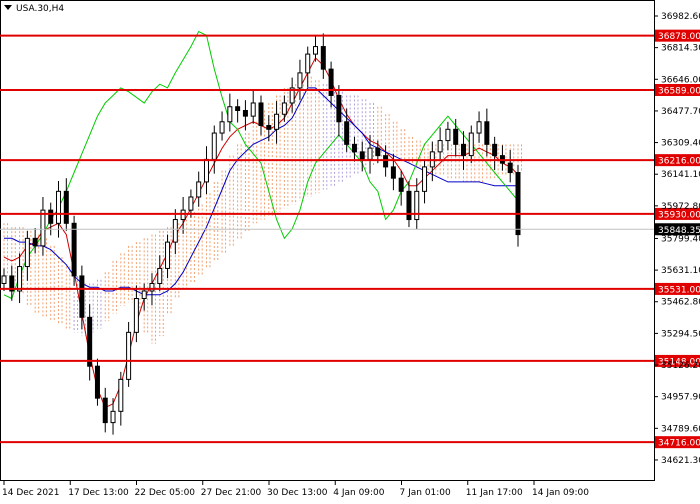 The height and width of the screenshot is (504, 700). Describe the element at coordinates (680, 429) in the screenshot. I see `y-tick-label: 34789.60` at that location.